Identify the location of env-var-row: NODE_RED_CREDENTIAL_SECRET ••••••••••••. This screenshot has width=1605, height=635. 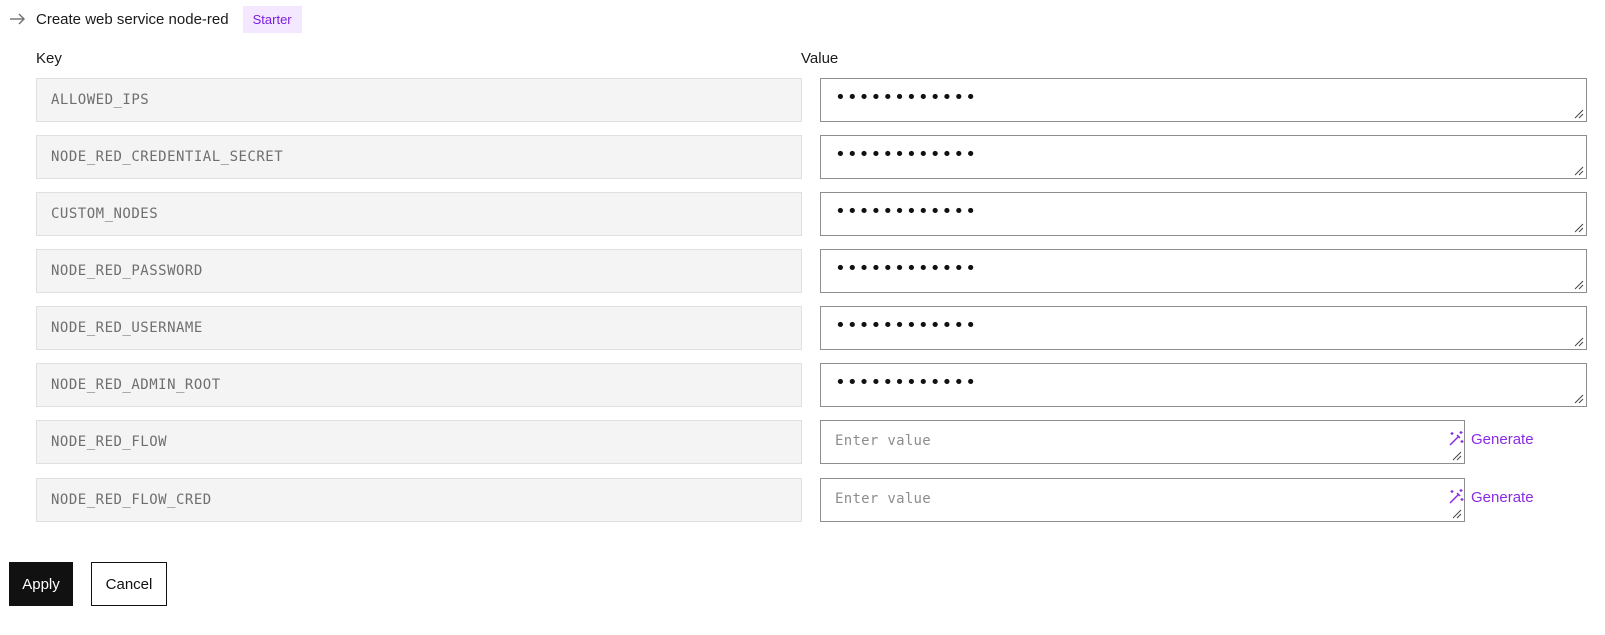
(816, 158).